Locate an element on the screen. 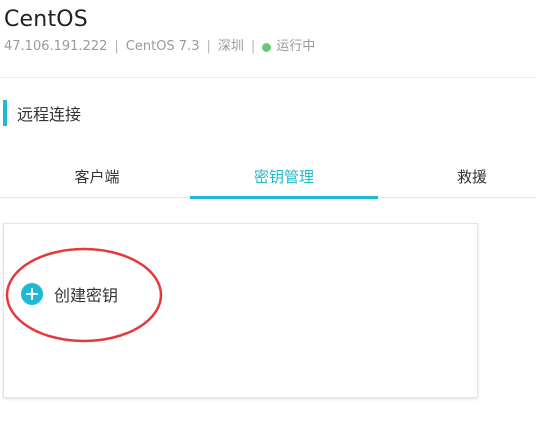 This screenshot has width=536, height=433. create-key-button: 创建密钥 is located at coordinates (69, 294).